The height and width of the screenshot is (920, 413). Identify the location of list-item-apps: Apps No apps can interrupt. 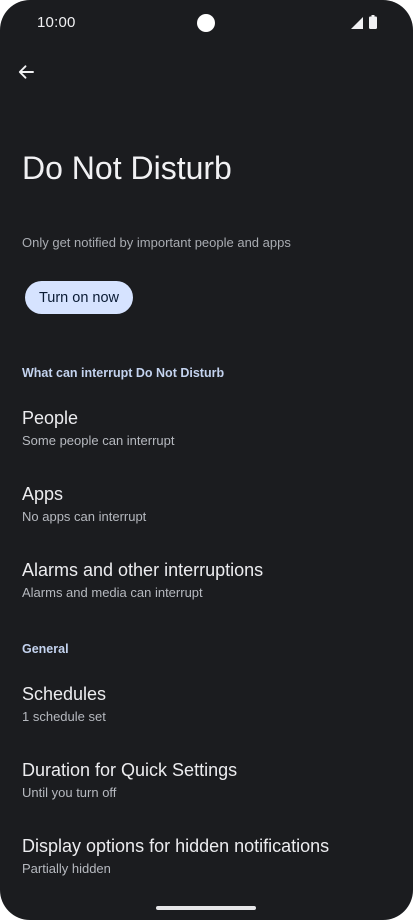
(206, 506).